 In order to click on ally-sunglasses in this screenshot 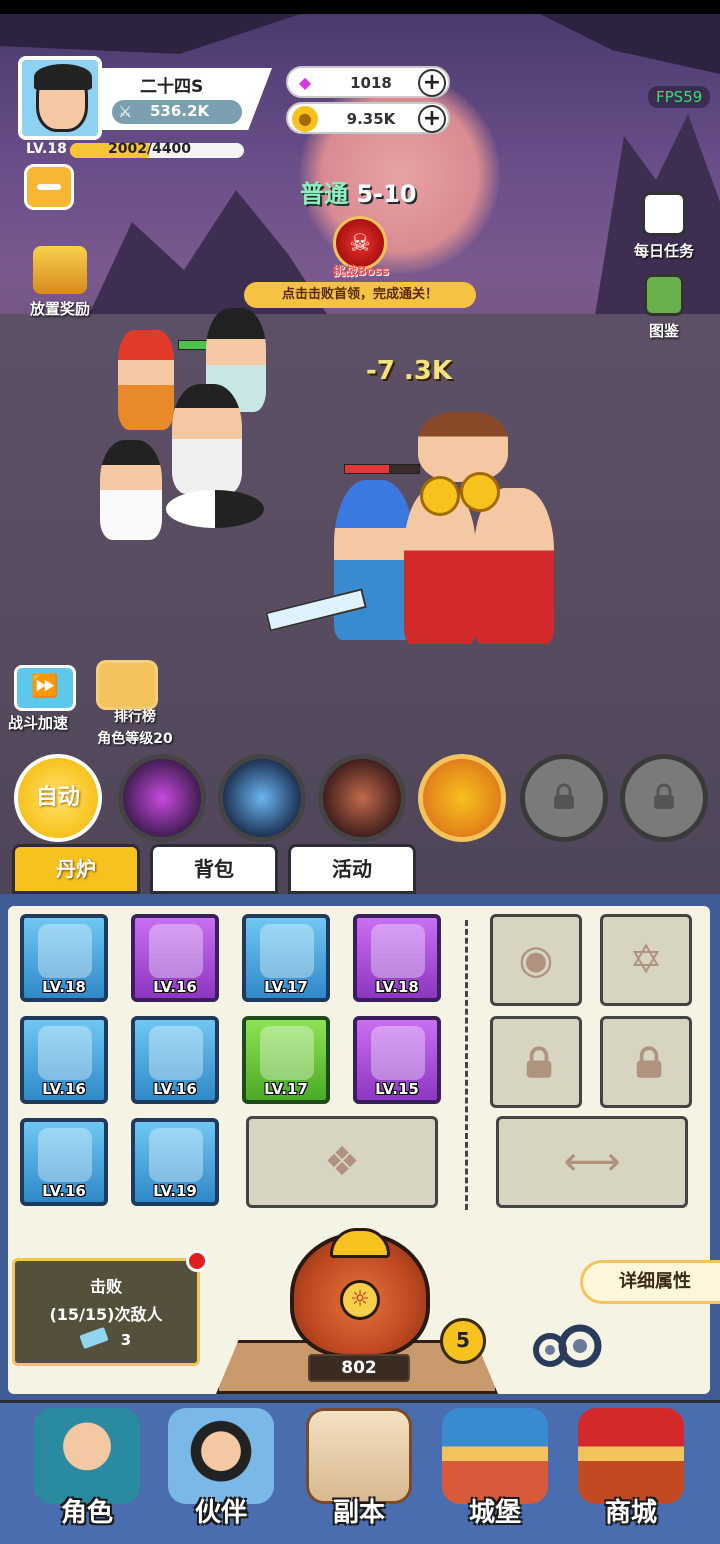, I will do `click(131, 490)`.